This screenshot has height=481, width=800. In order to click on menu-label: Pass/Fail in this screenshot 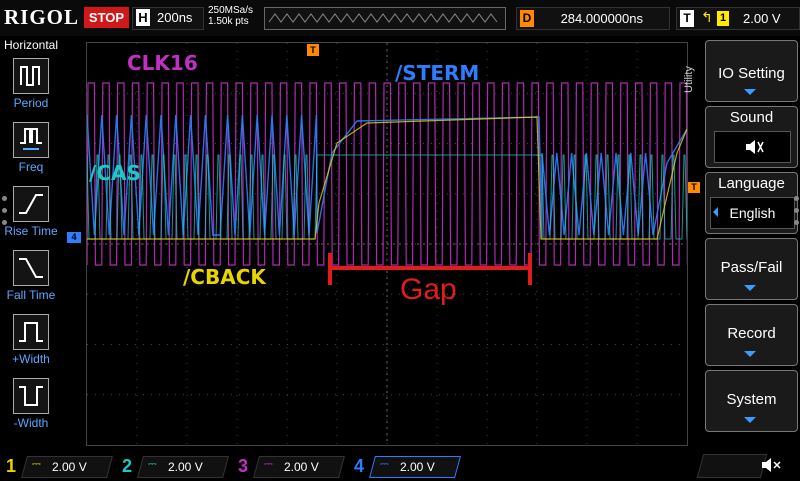, I will do `click(751, 267)`.